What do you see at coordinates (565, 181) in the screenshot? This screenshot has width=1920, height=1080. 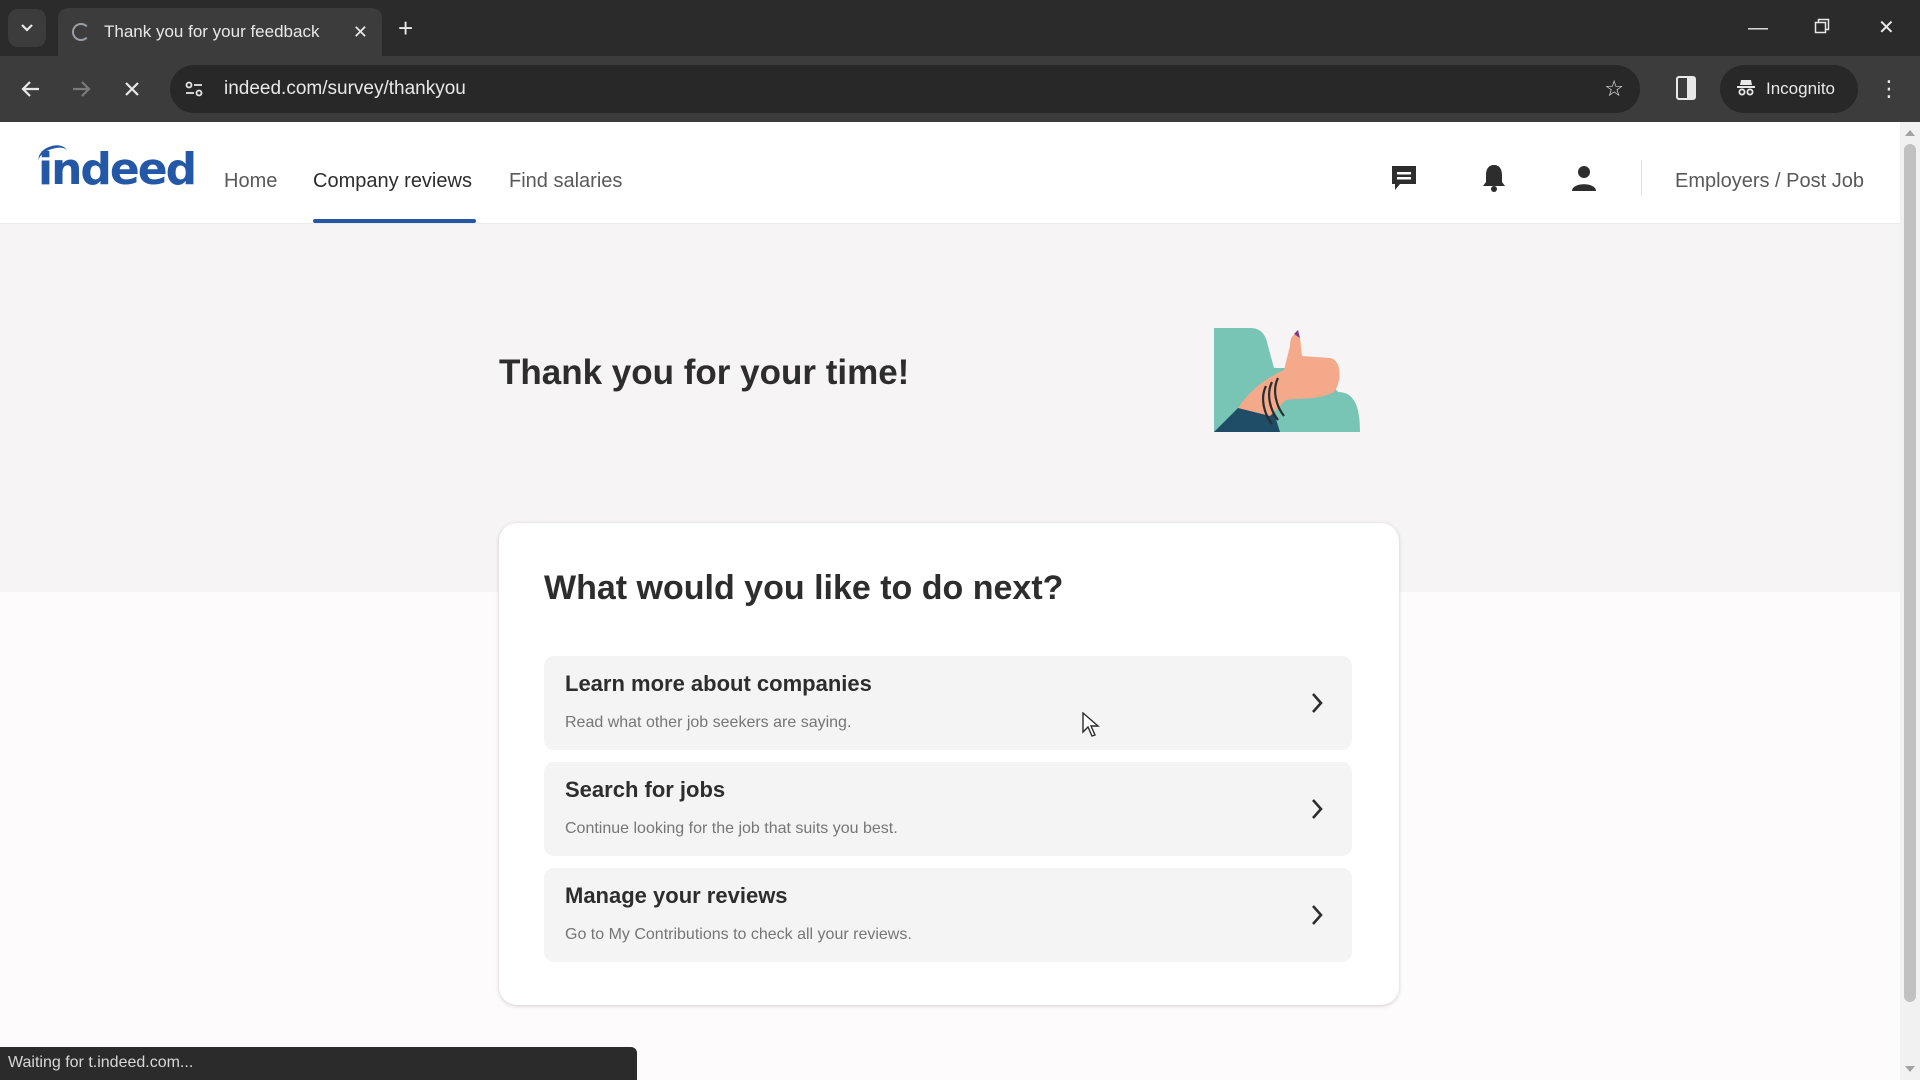 I see `nav-find-salaries: Find salaries` at bounding box center [565, 181].